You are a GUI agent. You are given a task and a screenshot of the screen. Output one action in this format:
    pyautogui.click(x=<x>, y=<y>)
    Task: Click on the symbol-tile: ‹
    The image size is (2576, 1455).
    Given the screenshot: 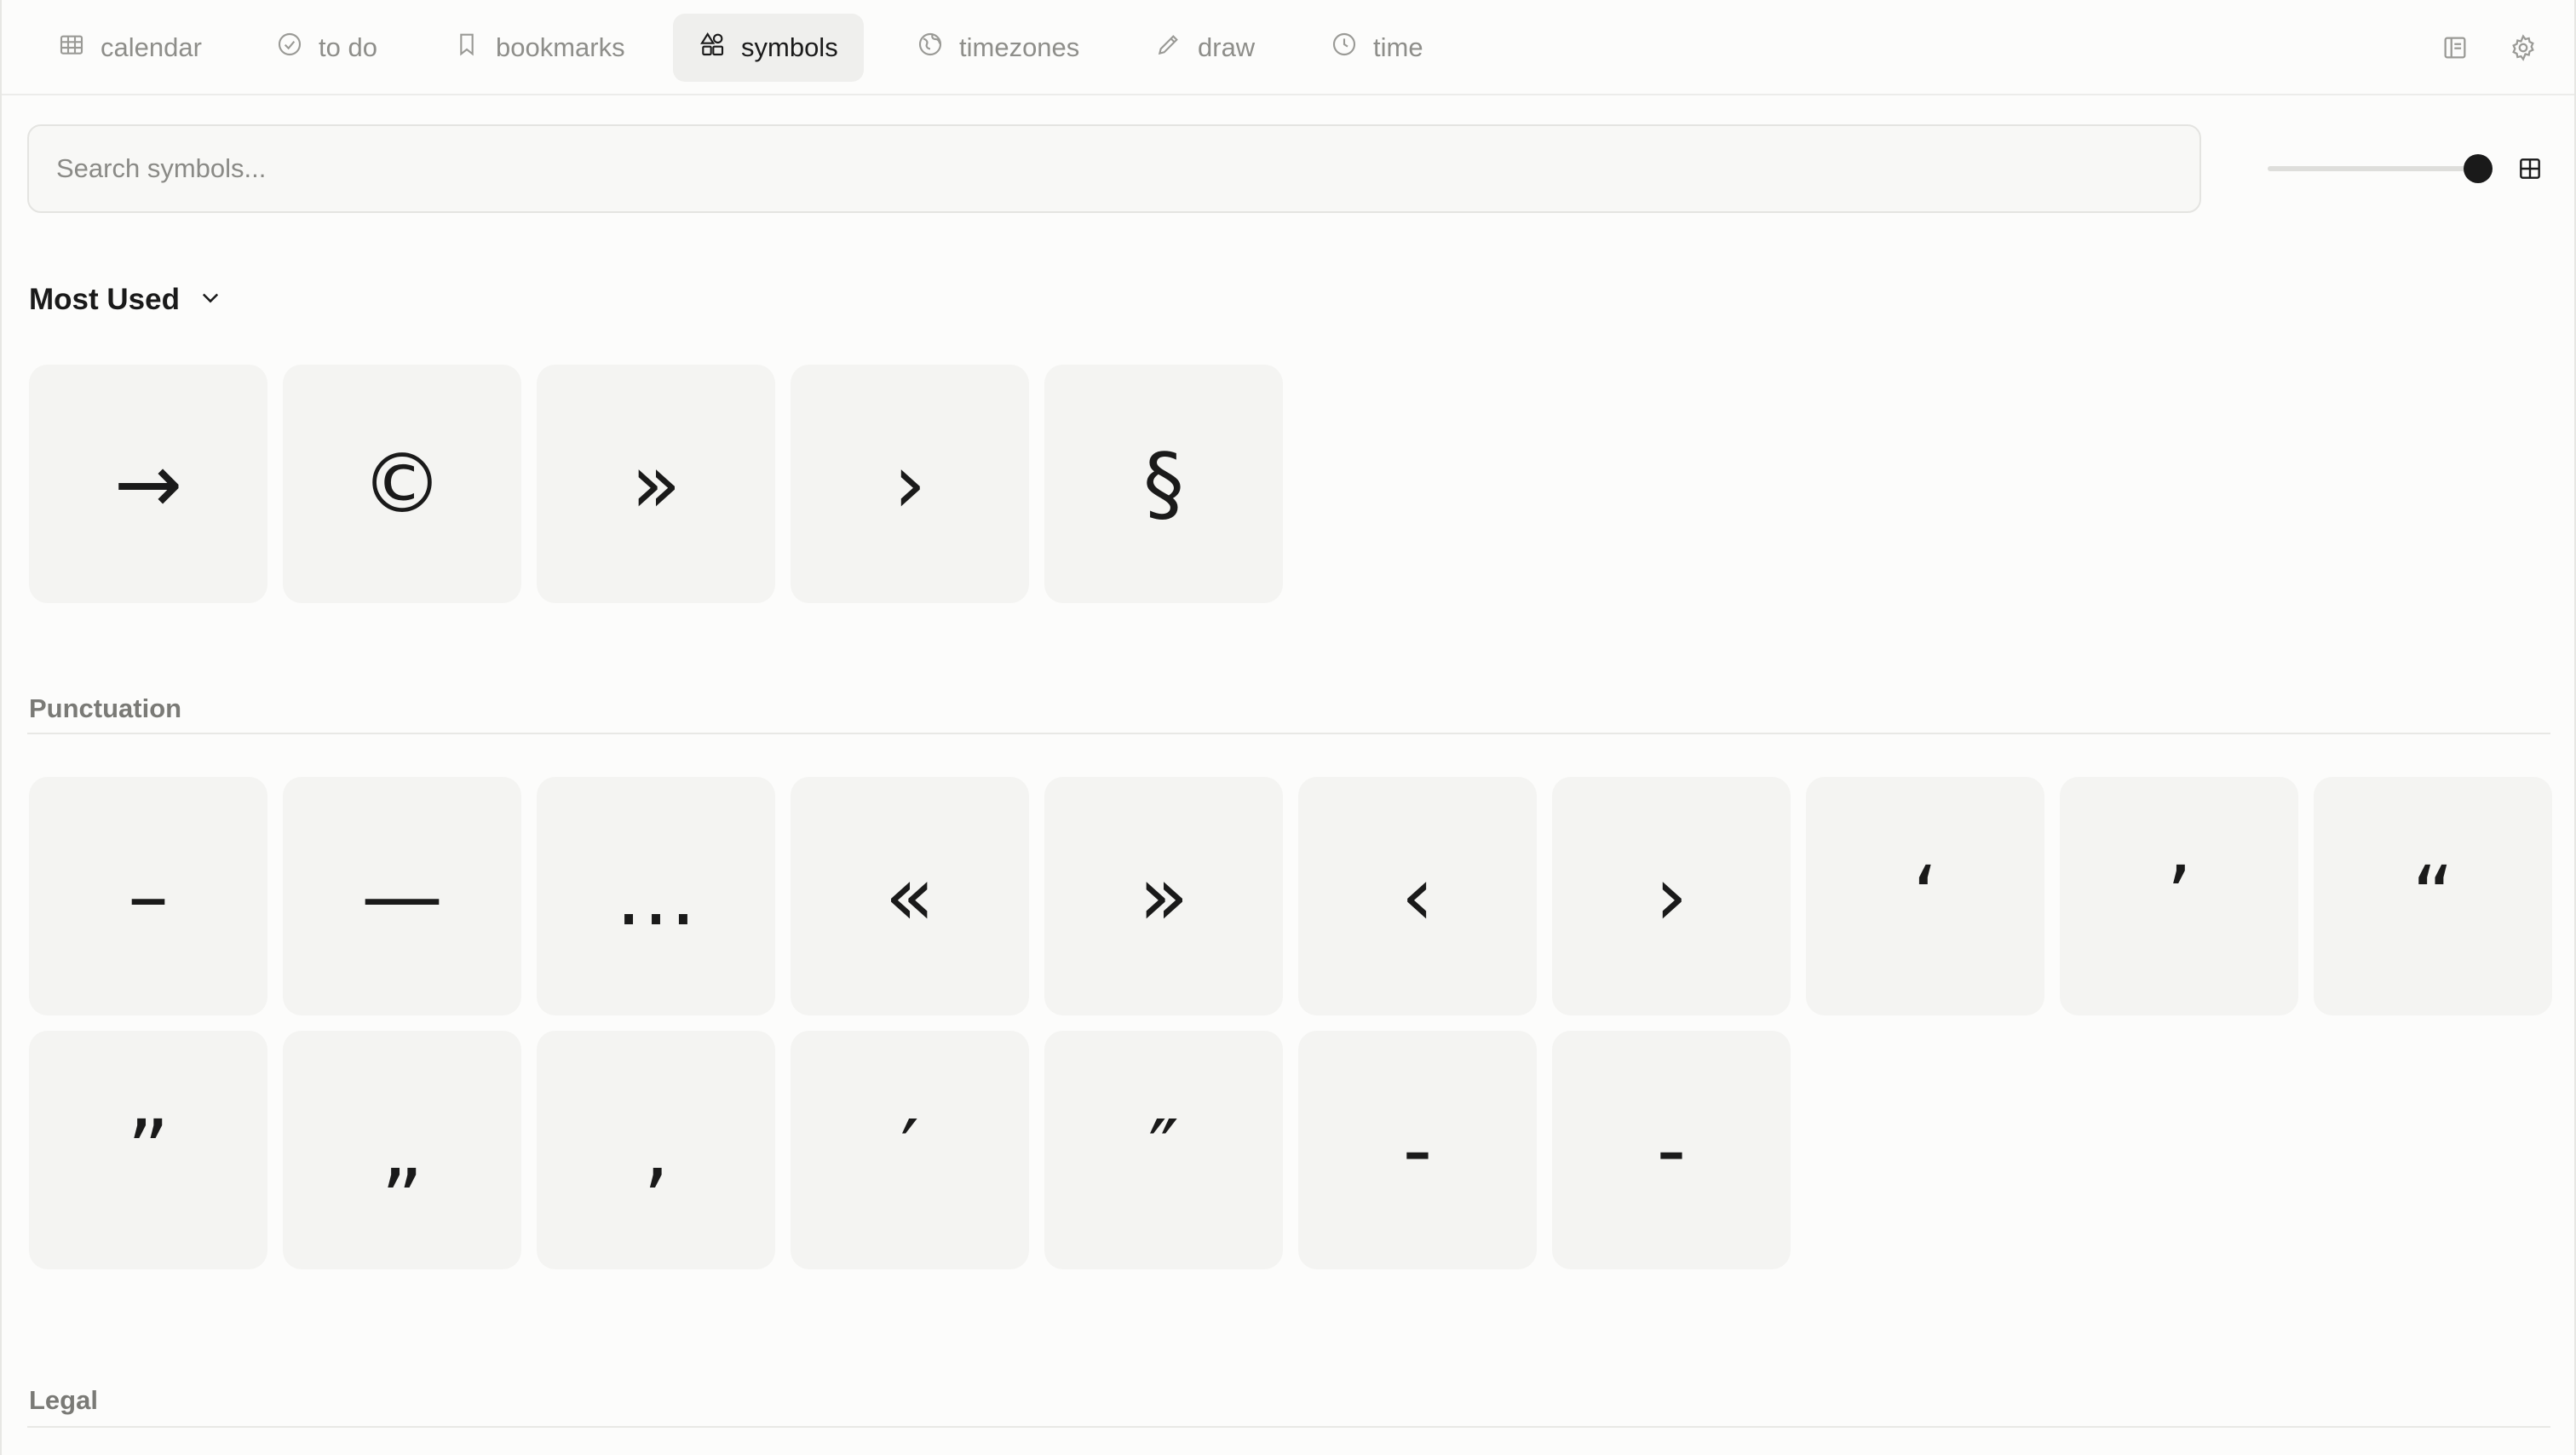 What is the action you would take?
    pyautogui.click(x=1418, y=896)
    